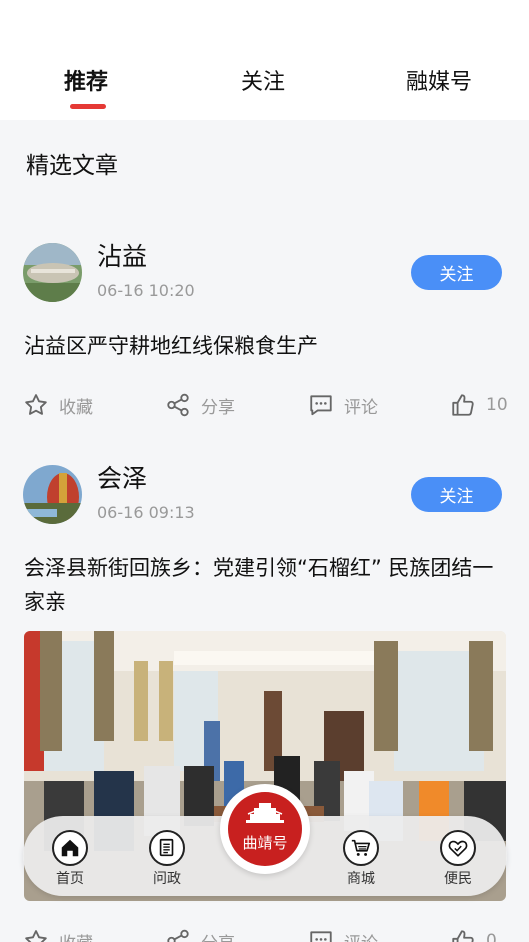  I want to click on post-header: 沾益 06-16 10:20 关注, so click(264, 277).